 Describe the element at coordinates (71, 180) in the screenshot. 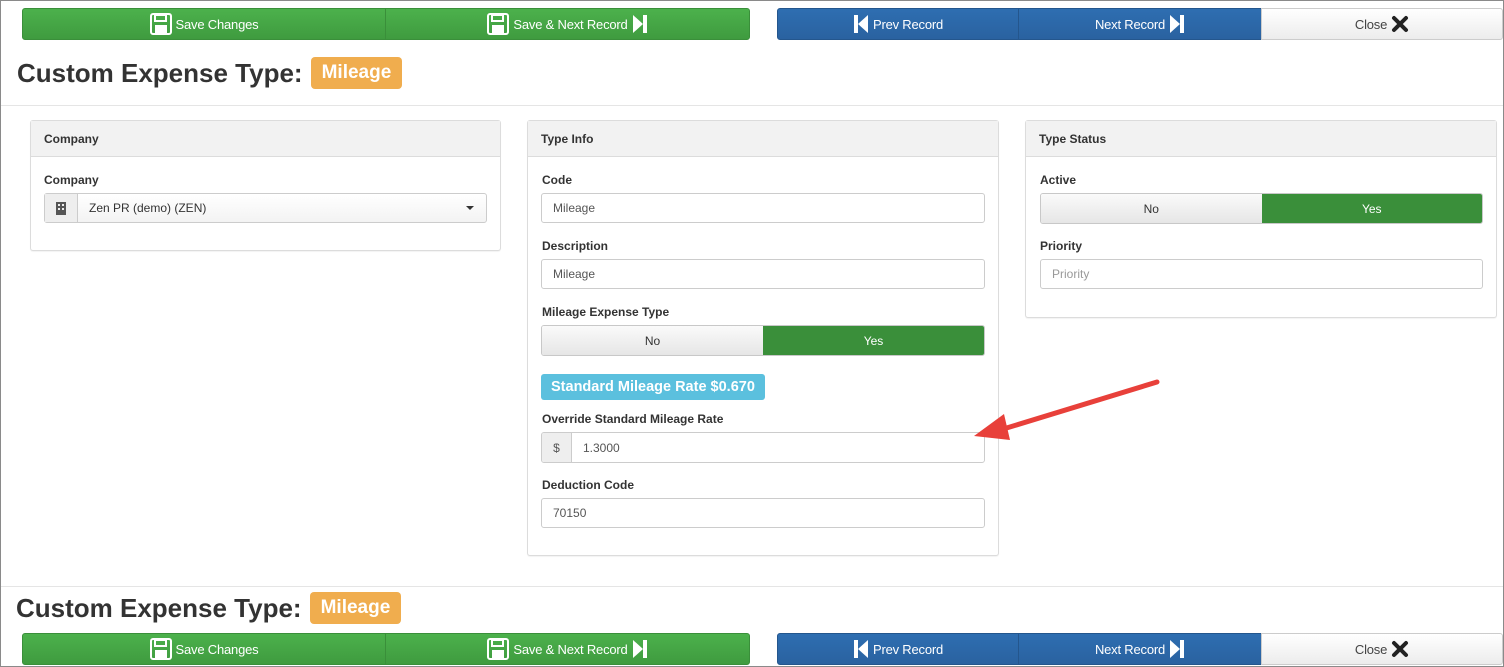

I see `company-label: Company` at that location.